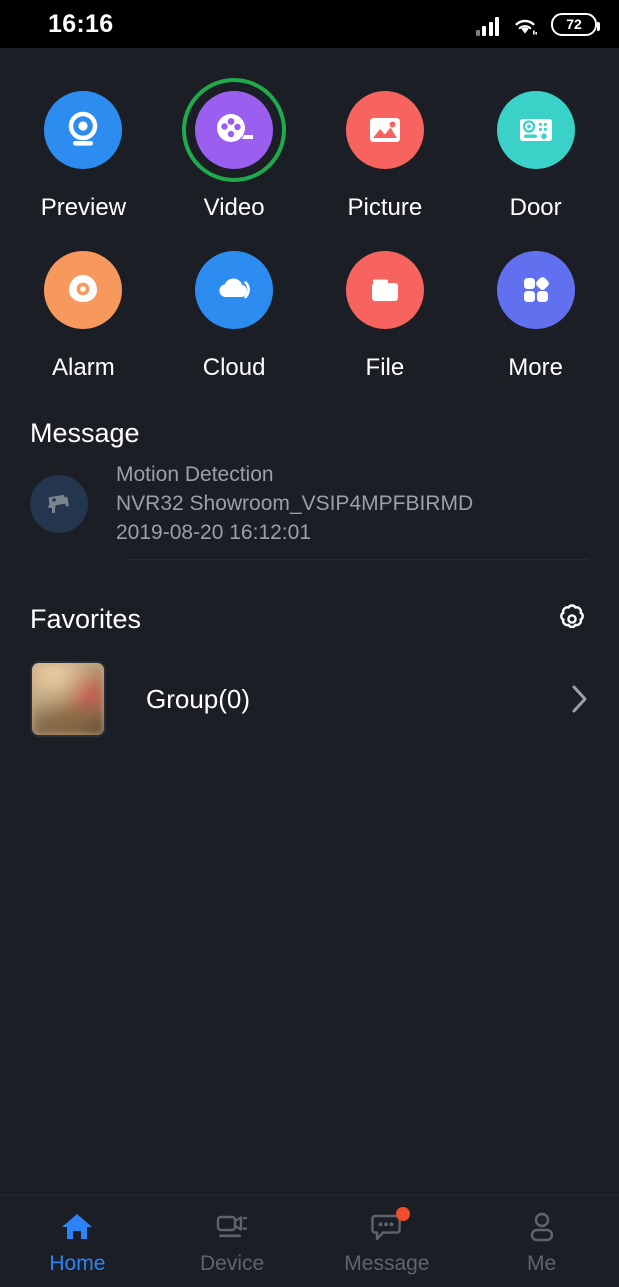 This screenshot has height=1287, width=619. I want to click on nav-item-home: Home, so click(77, 1242).